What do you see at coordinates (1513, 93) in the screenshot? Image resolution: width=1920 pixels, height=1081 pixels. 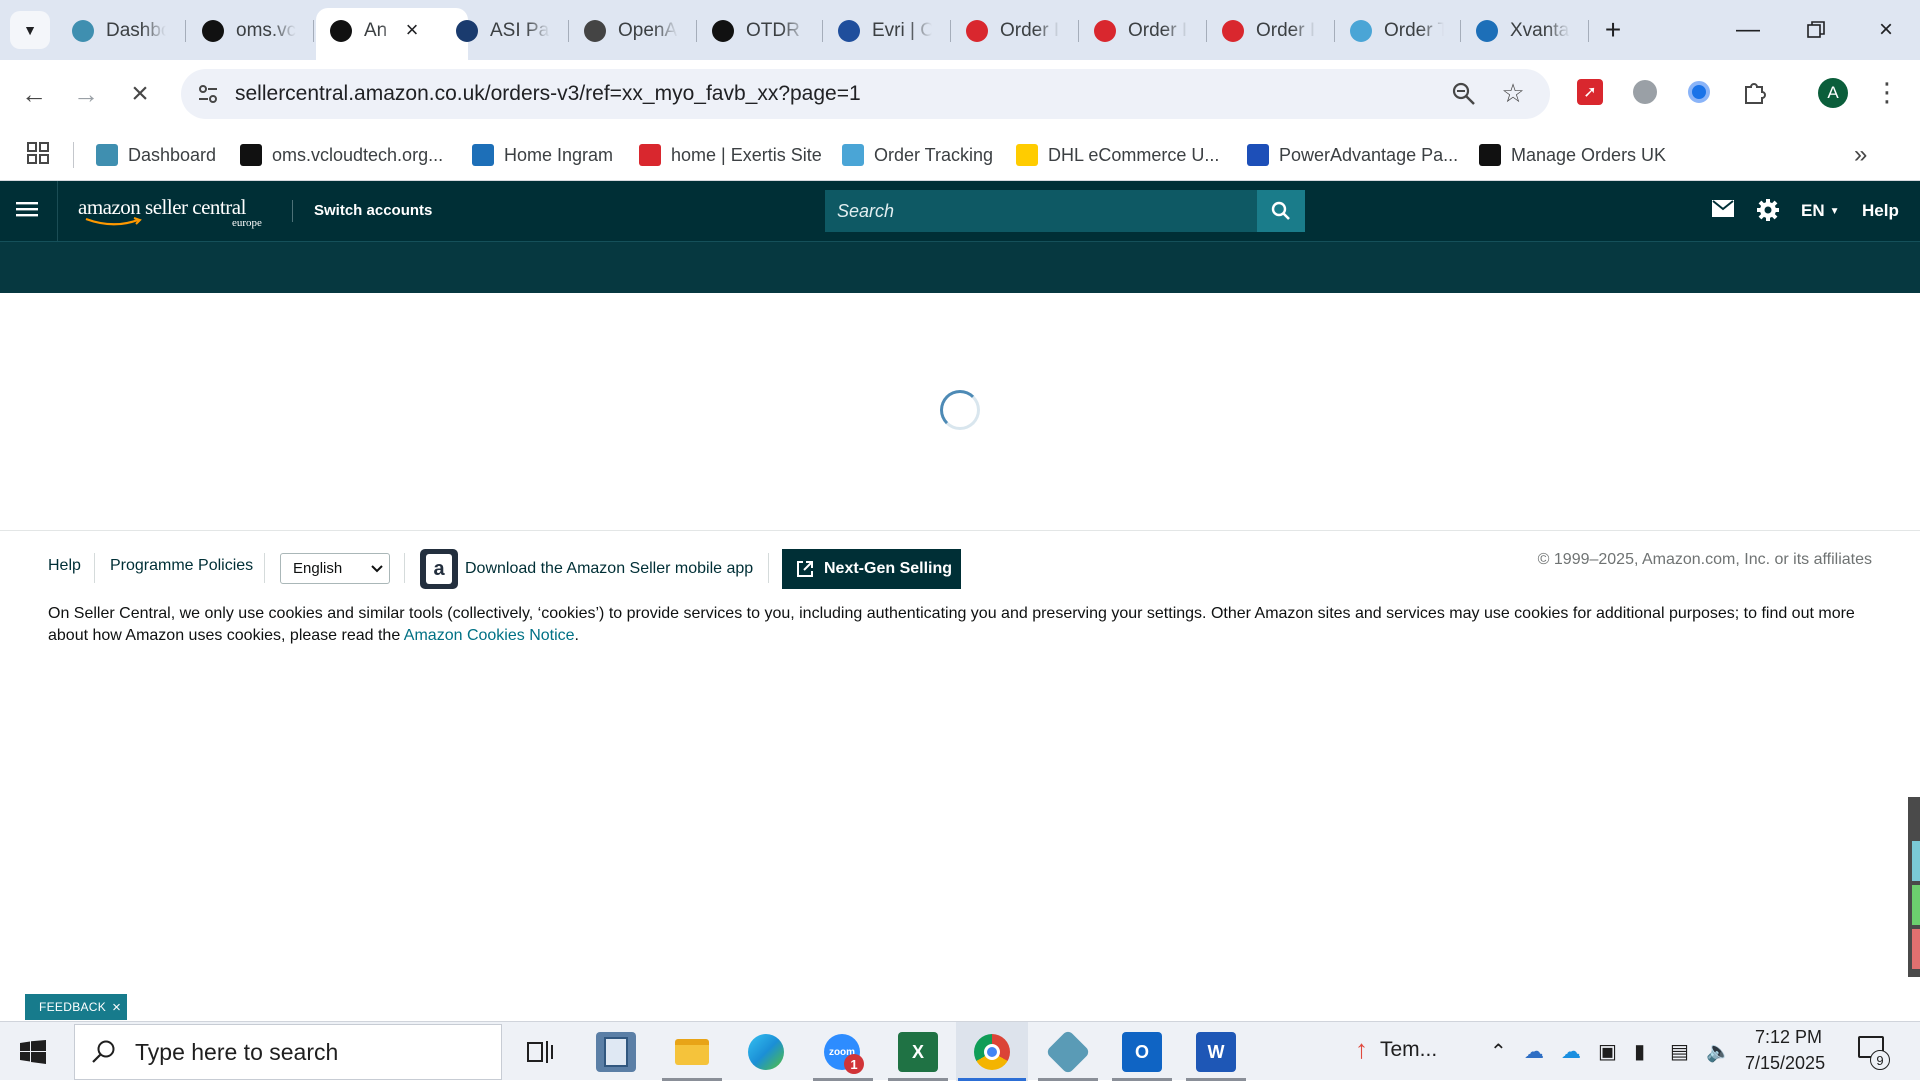 I see `bookmark-star-button: ☆` at bounding box center [1513, 93].